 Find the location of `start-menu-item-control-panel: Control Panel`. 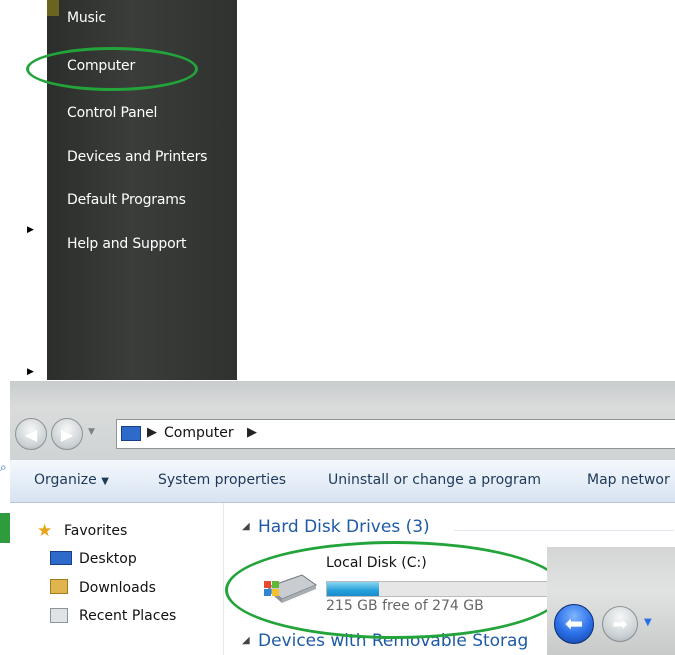

start-menu-item-control-panel: Control Panel is located at coordinates (112, 113).